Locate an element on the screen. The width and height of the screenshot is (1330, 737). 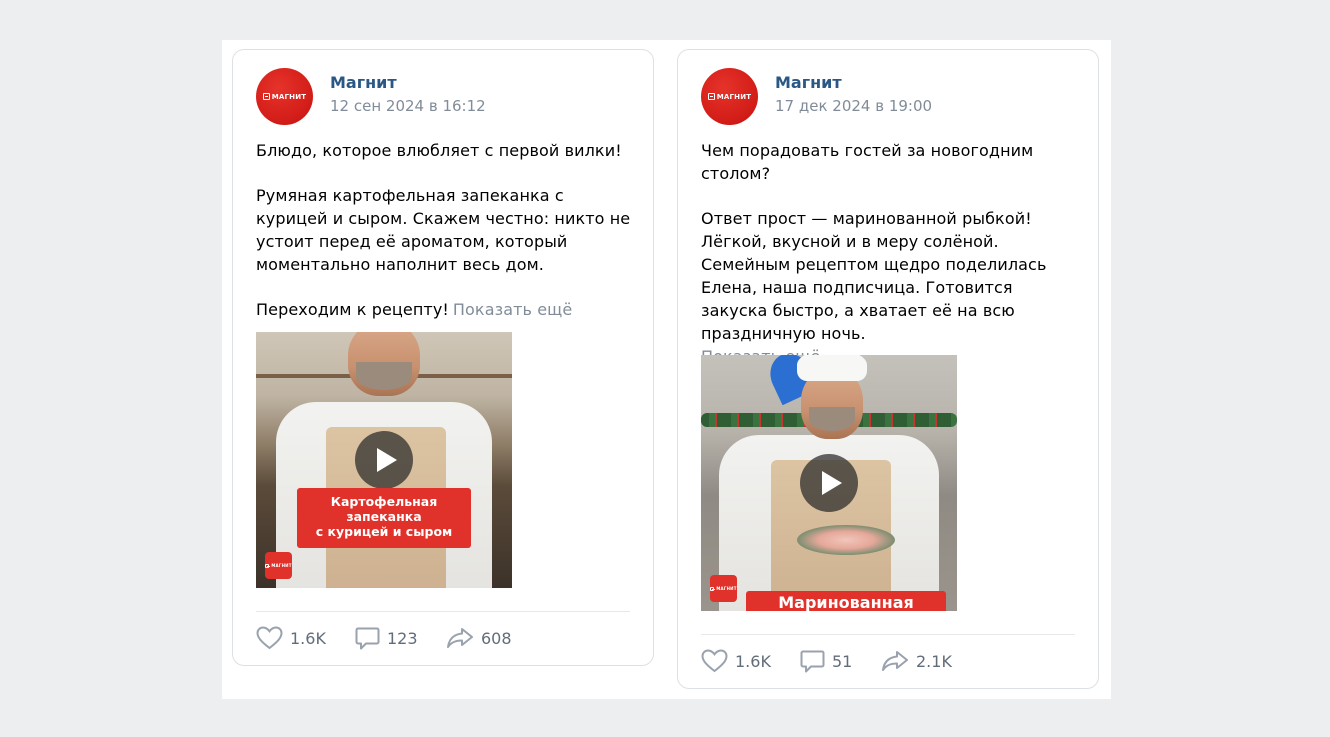
share-button: 2.1K is located at coordinates (916, 661).